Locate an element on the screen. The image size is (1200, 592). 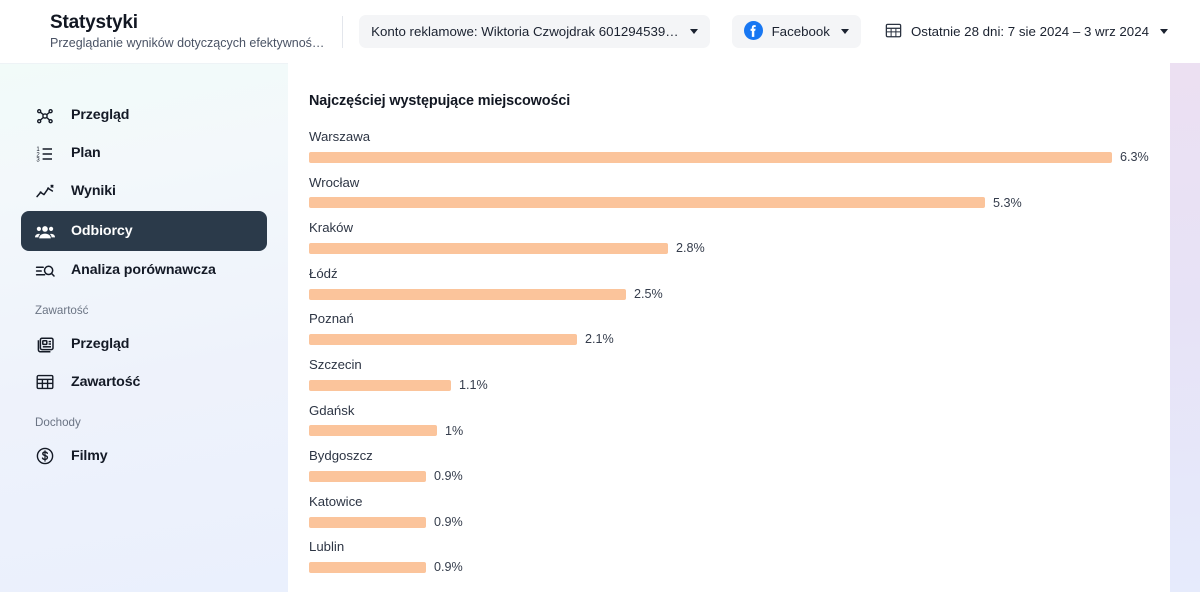
panel-title: Najczęściej występujące miejscowości is located at coordinates (440, 101).